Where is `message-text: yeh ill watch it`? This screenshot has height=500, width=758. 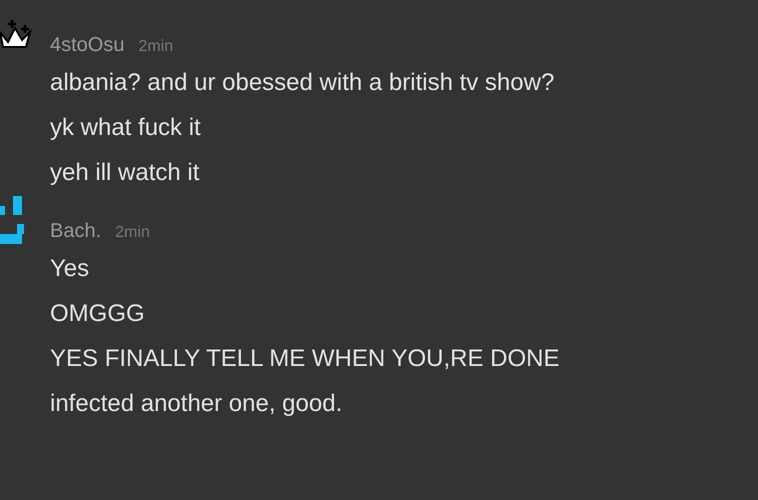
message-text: yeh ill watch it is located at coordinates (125, 173).